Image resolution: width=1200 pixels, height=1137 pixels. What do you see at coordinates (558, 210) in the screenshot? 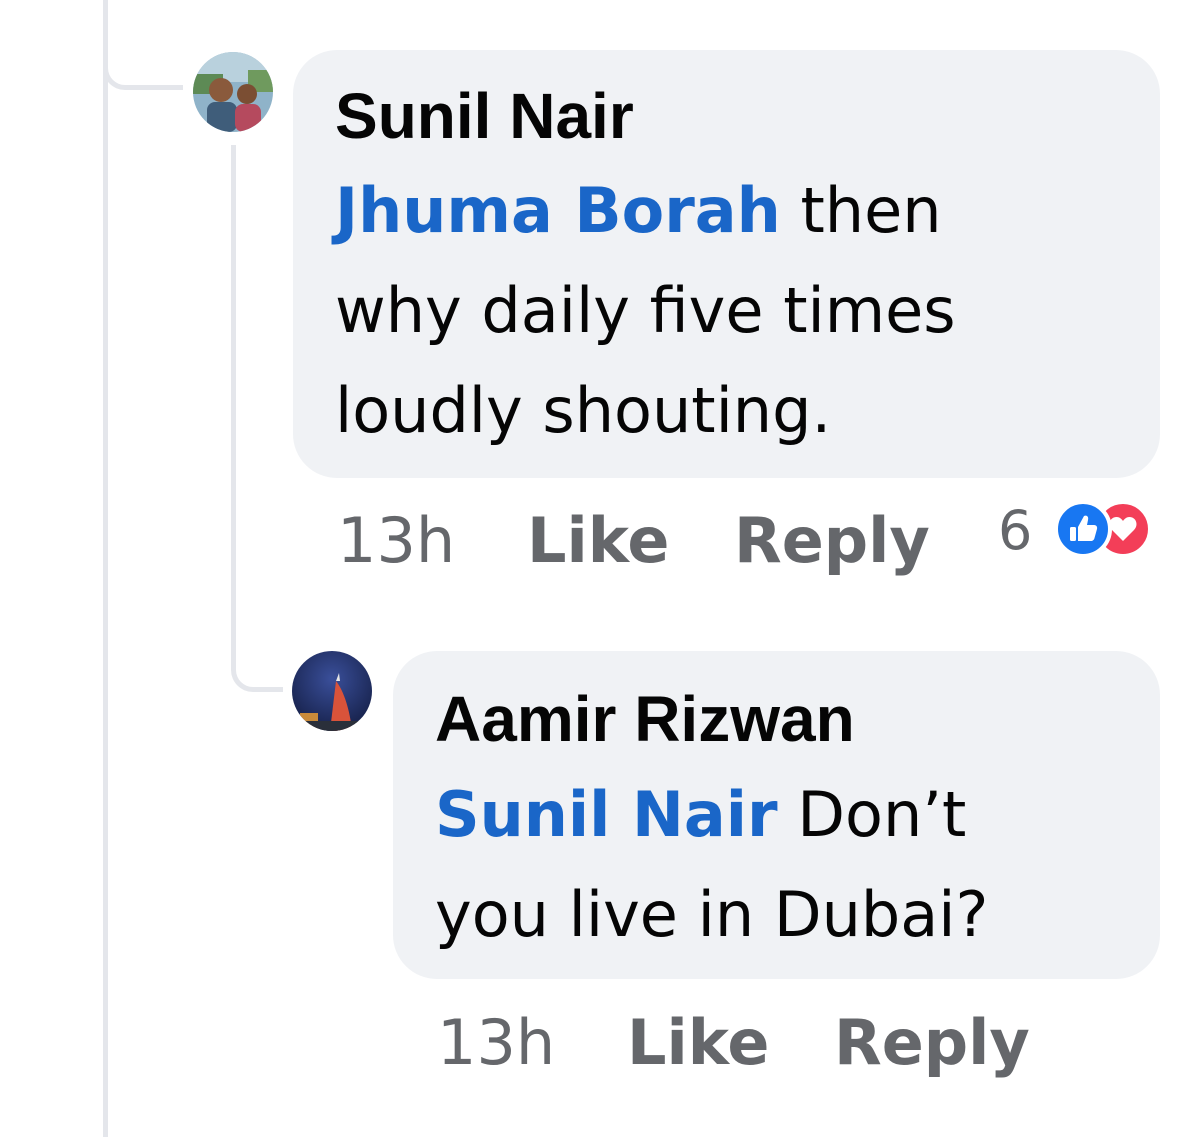
I see `mention-link: Jhuma Borah` at bounding box center [558, 210].